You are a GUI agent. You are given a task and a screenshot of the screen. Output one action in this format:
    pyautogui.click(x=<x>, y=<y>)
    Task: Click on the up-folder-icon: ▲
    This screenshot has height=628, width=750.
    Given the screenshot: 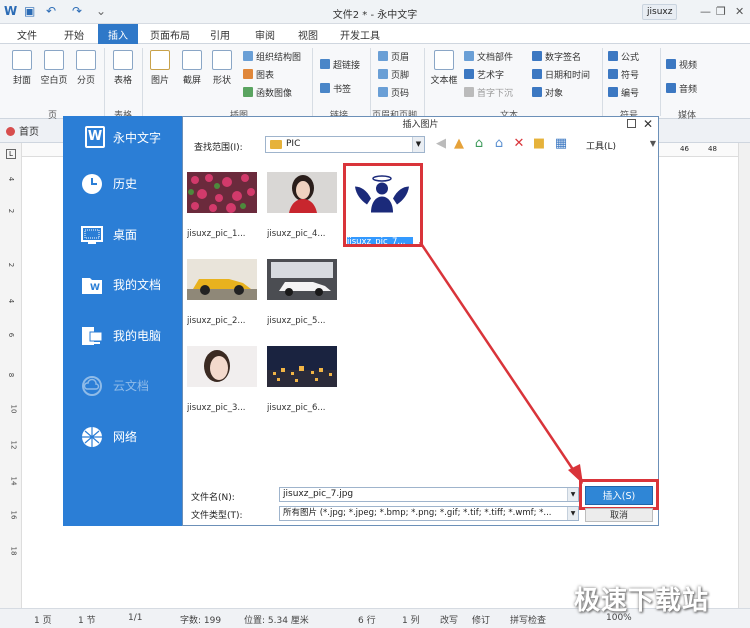 What is the action you would take?
    pyautogui.click(x=459, y=144)
    